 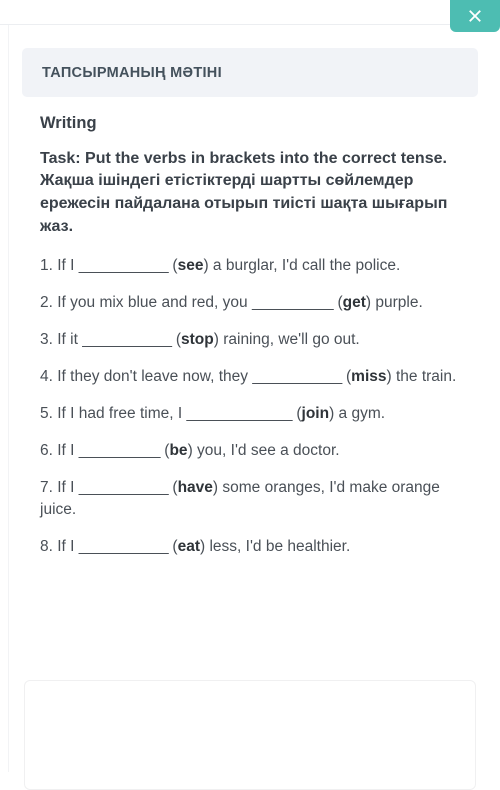 What do you see at coordinates (289, 339) in the screenshot?
I see `question-text-after: raining, we'll go out.` at bounding box center [289, 339].